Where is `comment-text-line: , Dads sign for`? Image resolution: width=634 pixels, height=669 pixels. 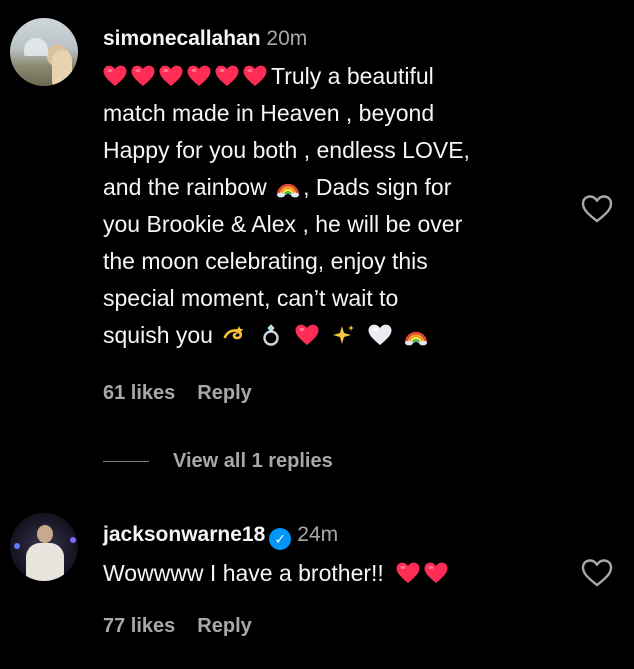 comment-text-line: , Dads sign for is located at coordinates (377, 187).